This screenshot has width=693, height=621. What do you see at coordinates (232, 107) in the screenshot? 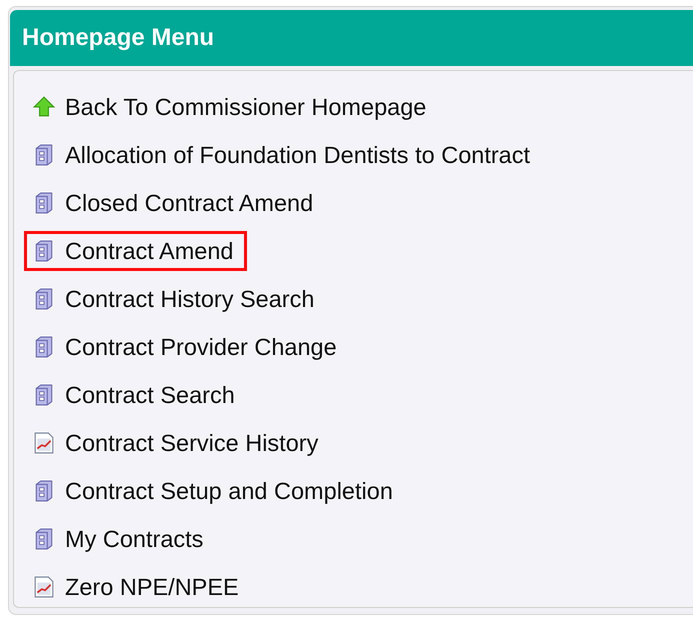
I see `menu-item: Back To Commissioner Homepage` at bounding box center [232, 107].